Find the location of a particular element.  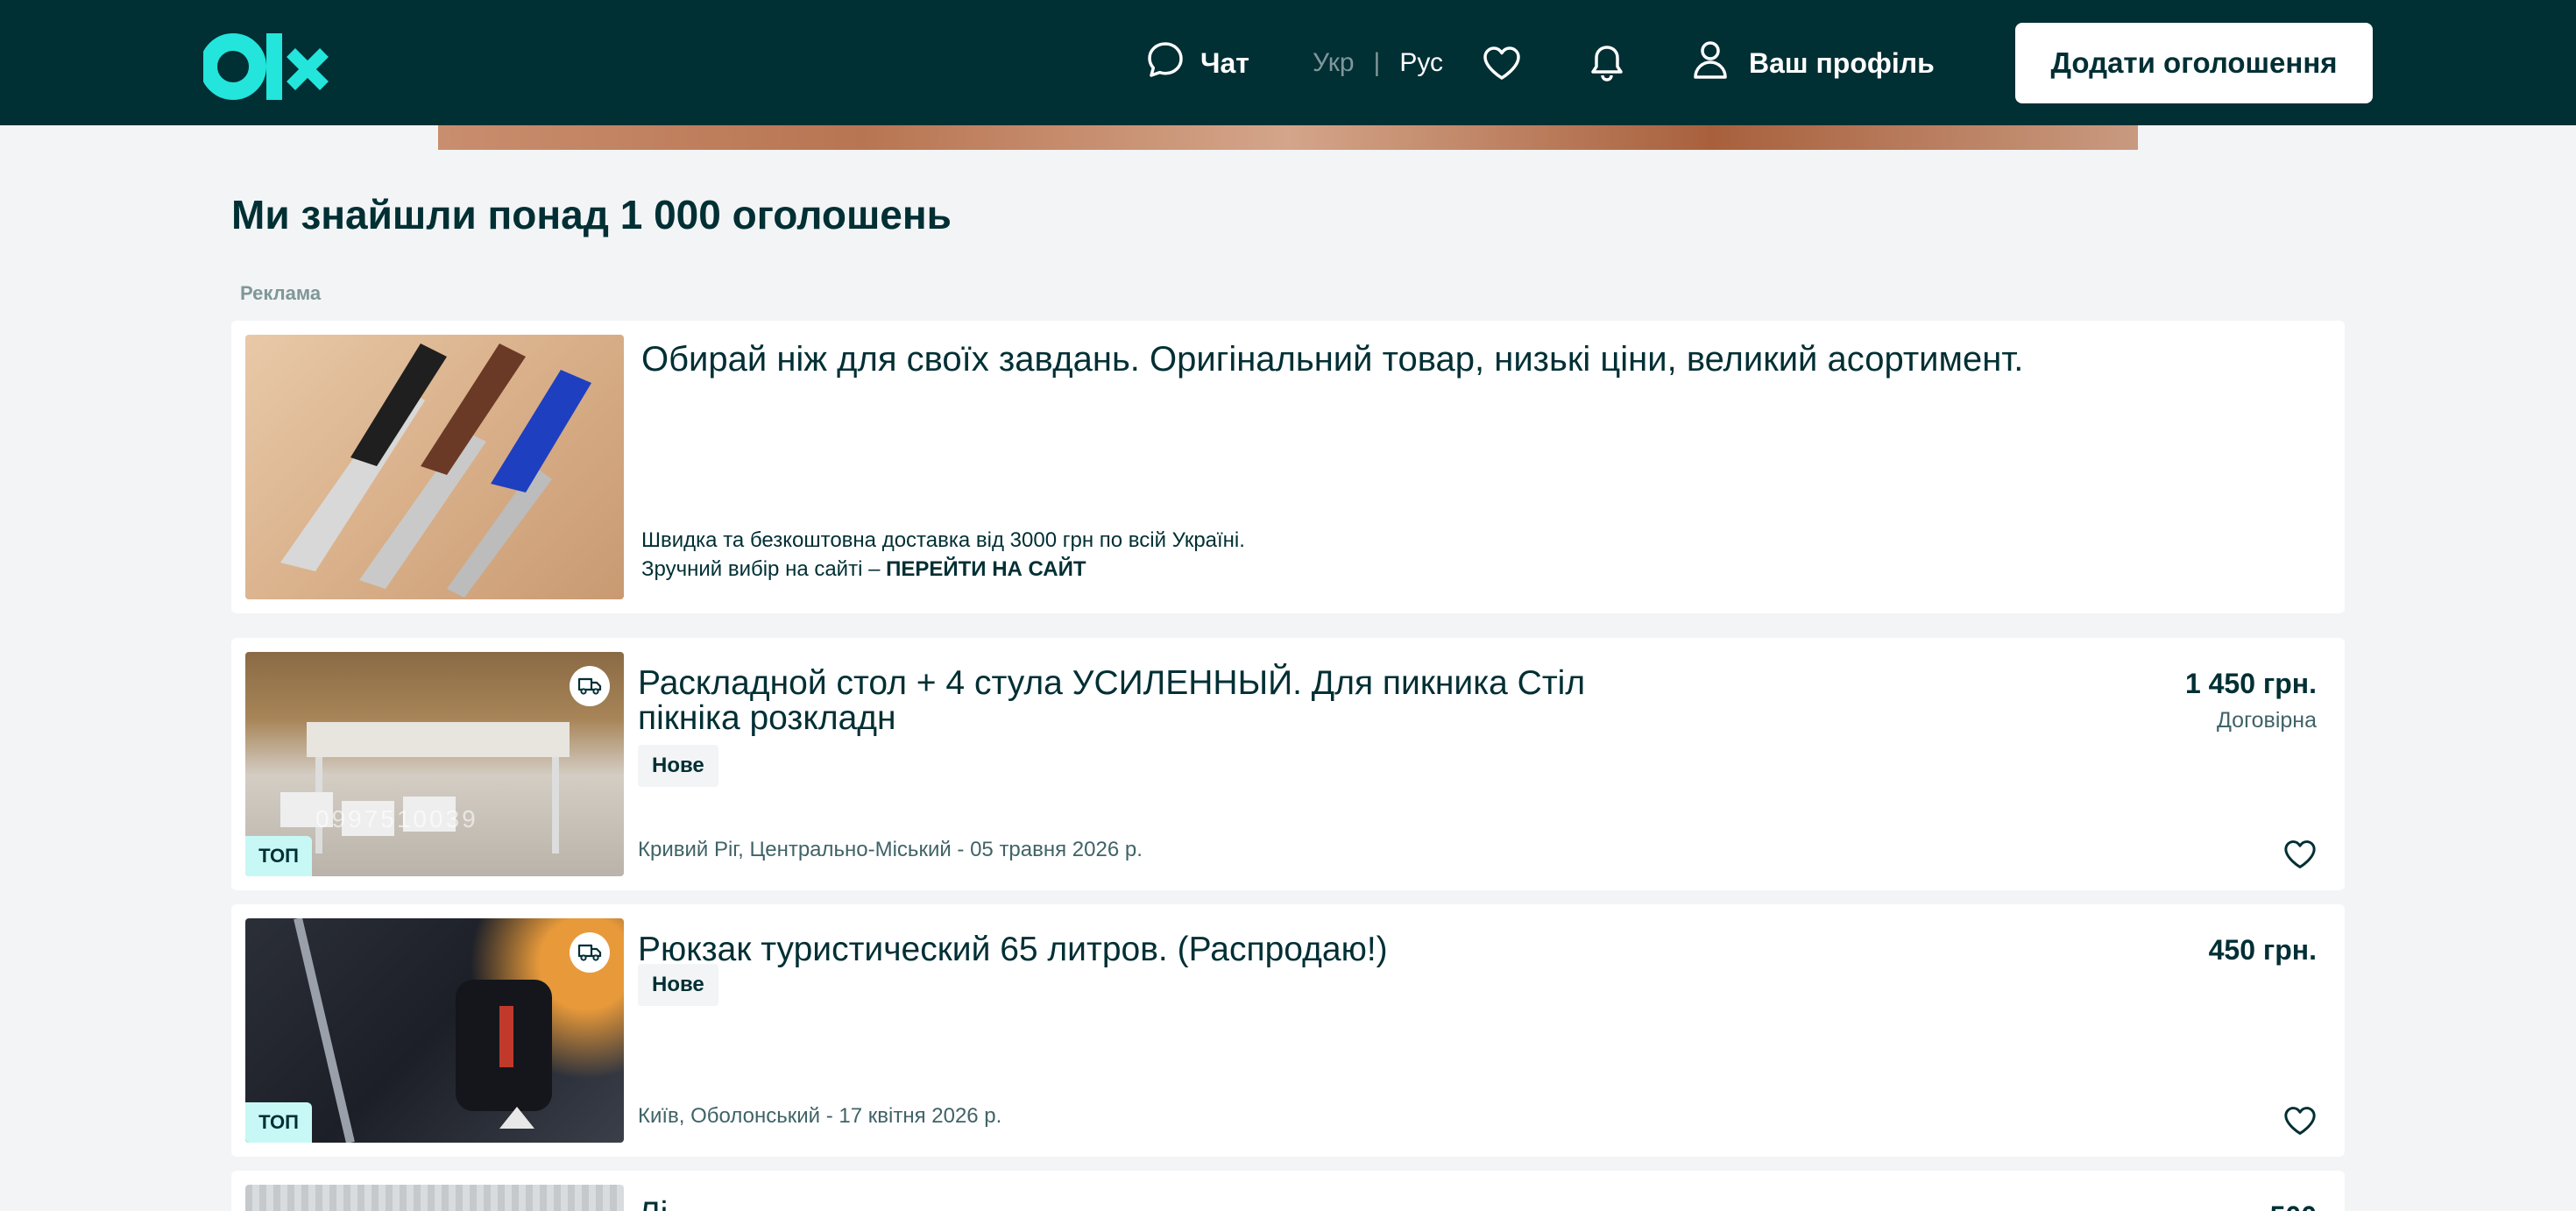

listing-card: Лі 500 is located at coordinates (1288, 1191).